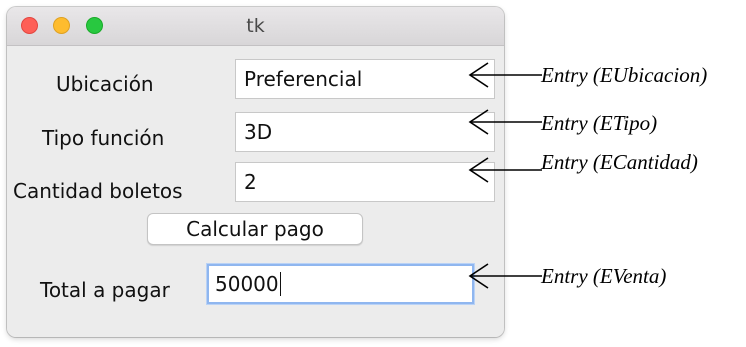  I want to click on window-title: tk, so click(255, 26).